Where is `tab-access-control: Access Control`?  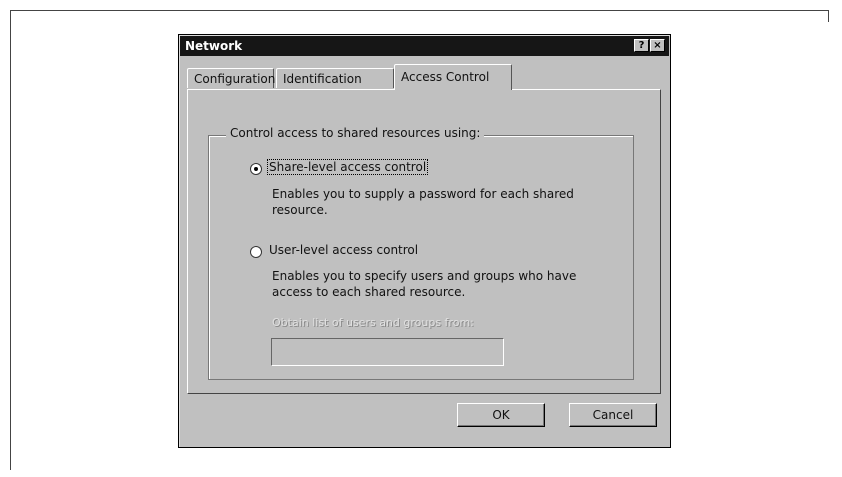
tab-access-control: Access Control is located at coordinates (453, 77).